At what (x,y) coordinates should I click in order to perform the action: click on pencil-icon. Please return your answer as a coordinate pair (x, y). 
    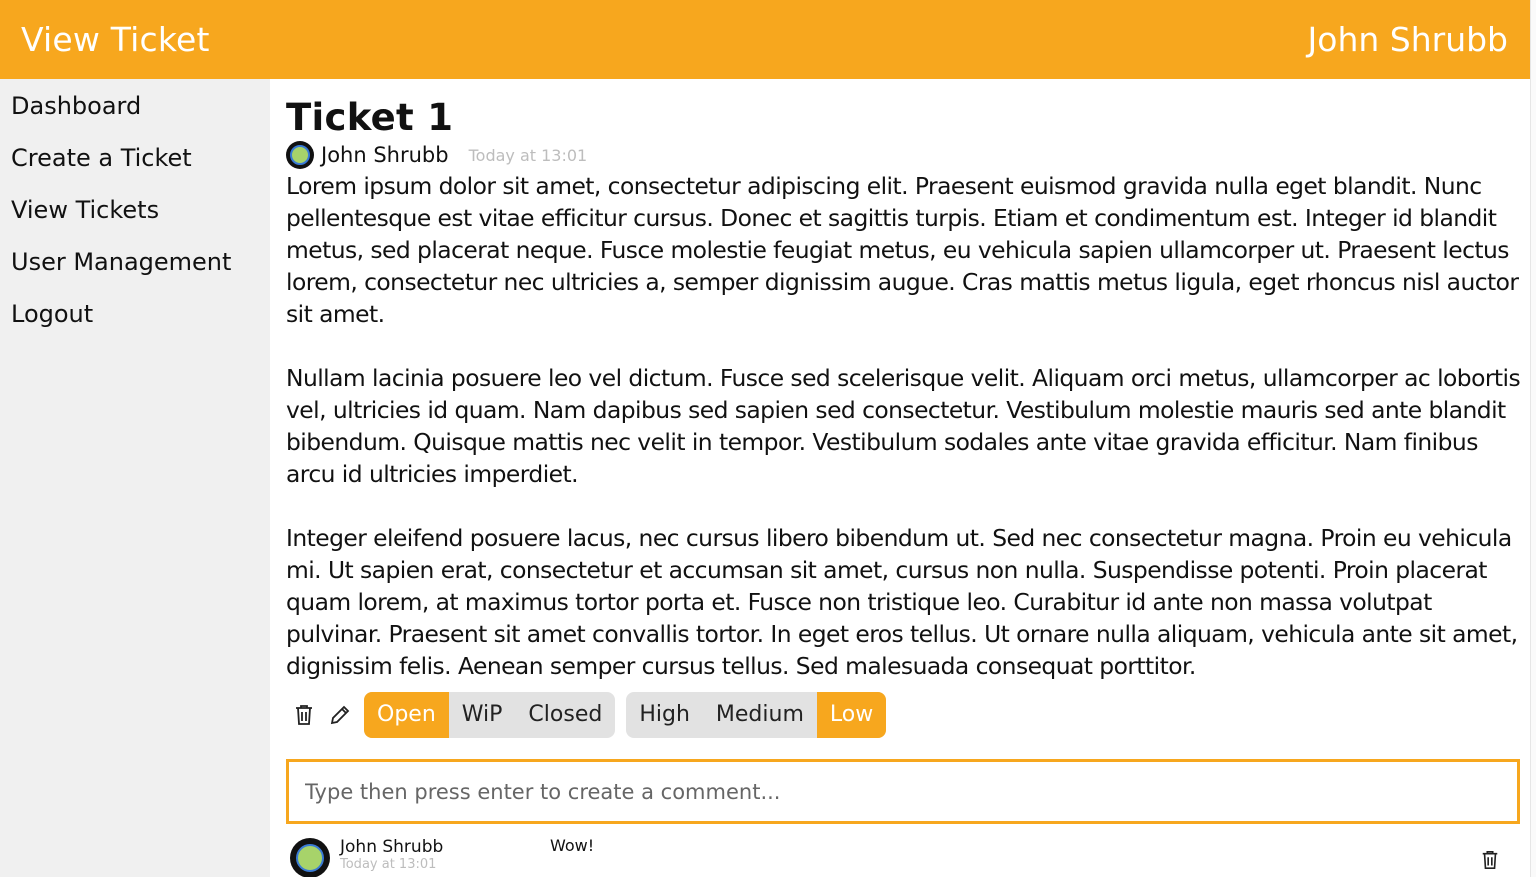
    Looking at the image, I should click on (340, 715).